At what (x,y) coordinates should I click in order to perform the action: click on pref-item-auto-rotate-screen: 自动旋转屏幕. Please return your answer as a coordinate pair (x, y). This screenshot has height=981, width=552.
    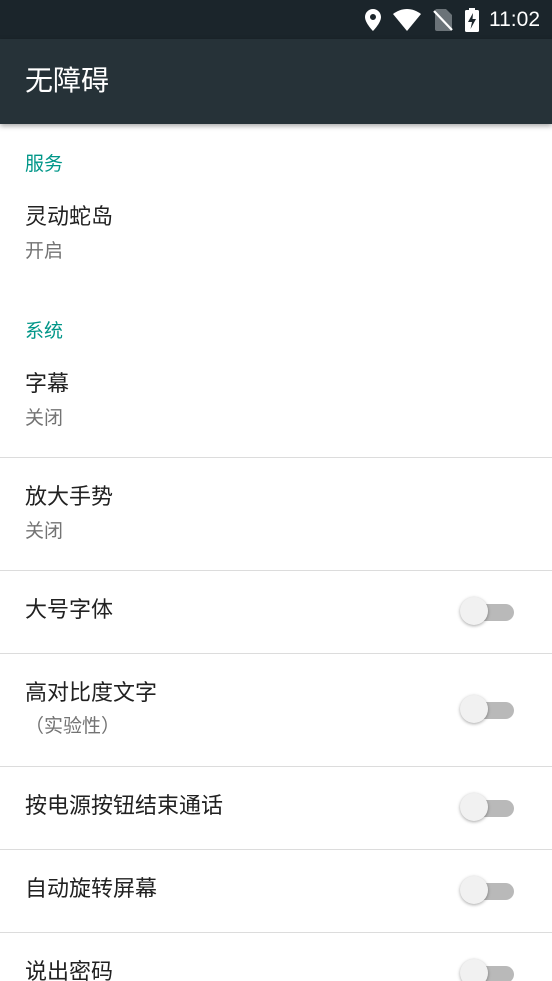
    Looking at the image, I should click on (276, 891).